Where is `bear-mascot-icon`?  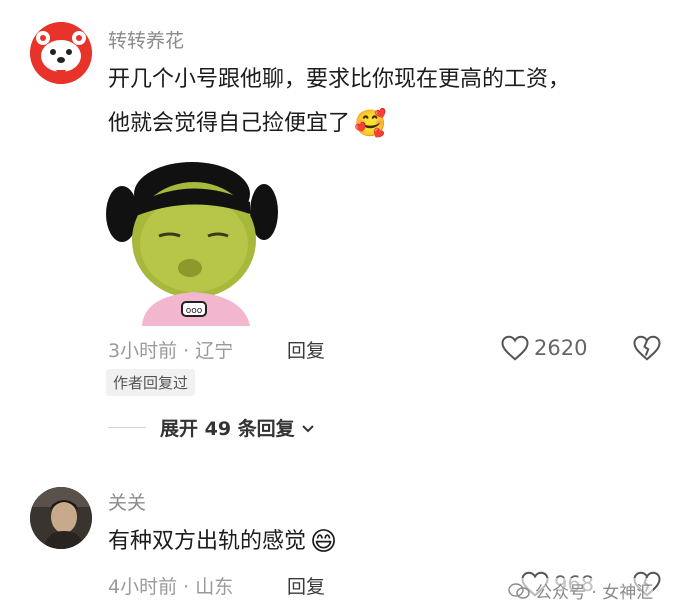 bear-mascot-icon is located at coordinates (61, 53).